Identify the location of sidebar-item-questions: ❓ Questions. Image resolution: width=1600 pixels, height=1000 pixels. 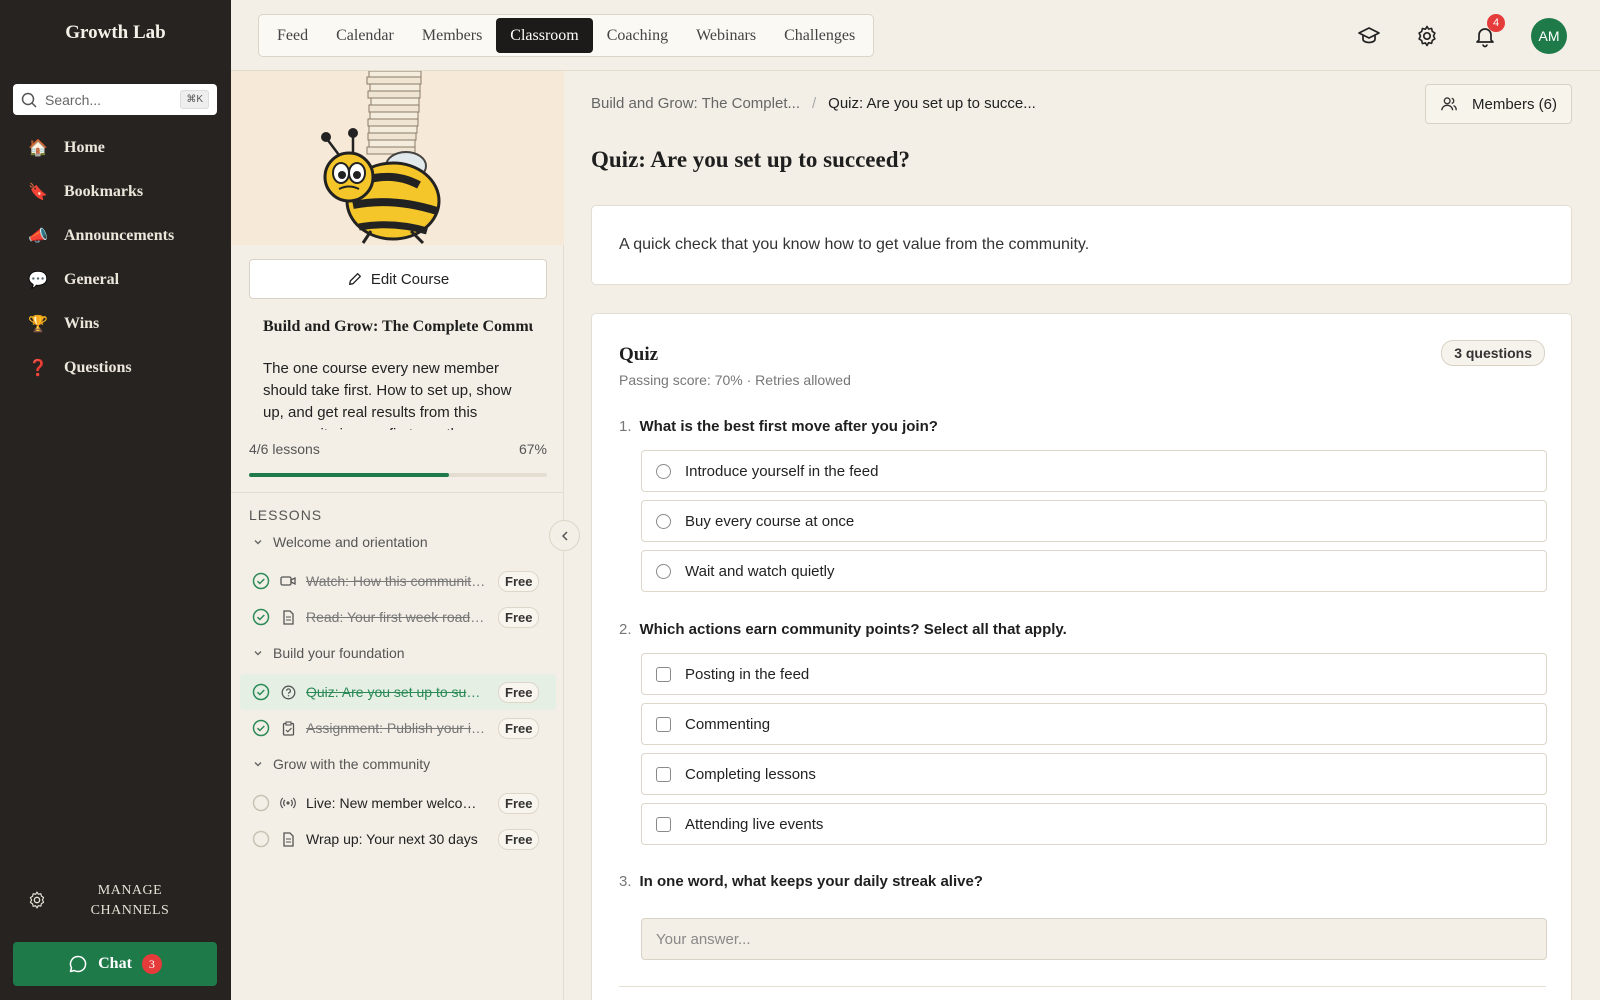
(115, 368).